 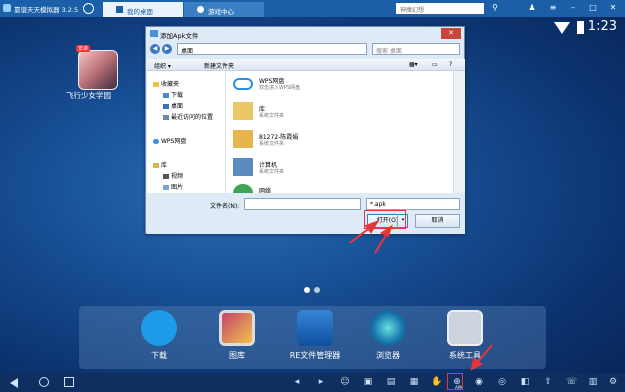 What do you see at coordinates (421, 295) in the screenshot?
I see `annotation-arrows` at bounding box center [421, 295].